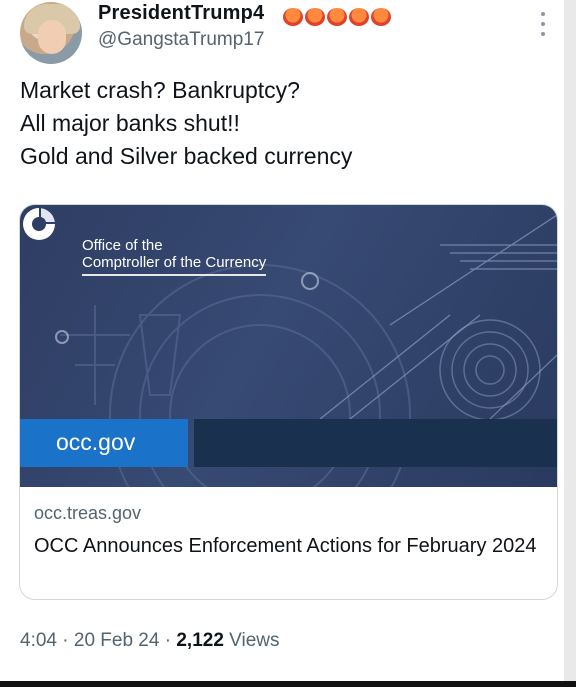 The image size is (576, 687). Describe the element at coordinates (122, 245) in the screenshot. I see `occ-org-line-1: Office of the` at that location.